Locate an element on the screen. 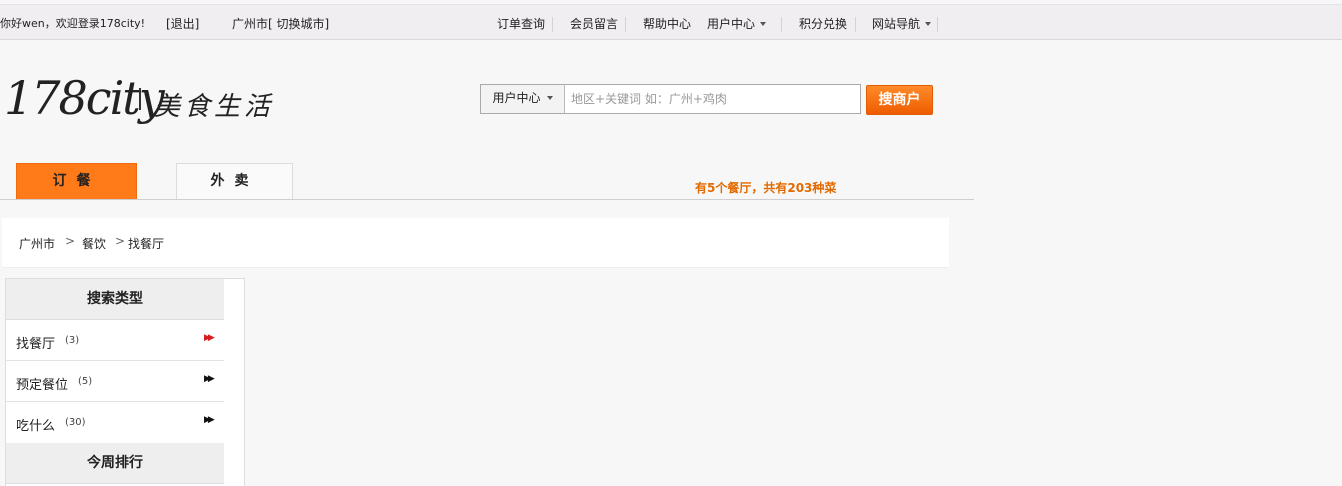  points-exchange-link: 积分兑换 is located at coordinates (823, 23).